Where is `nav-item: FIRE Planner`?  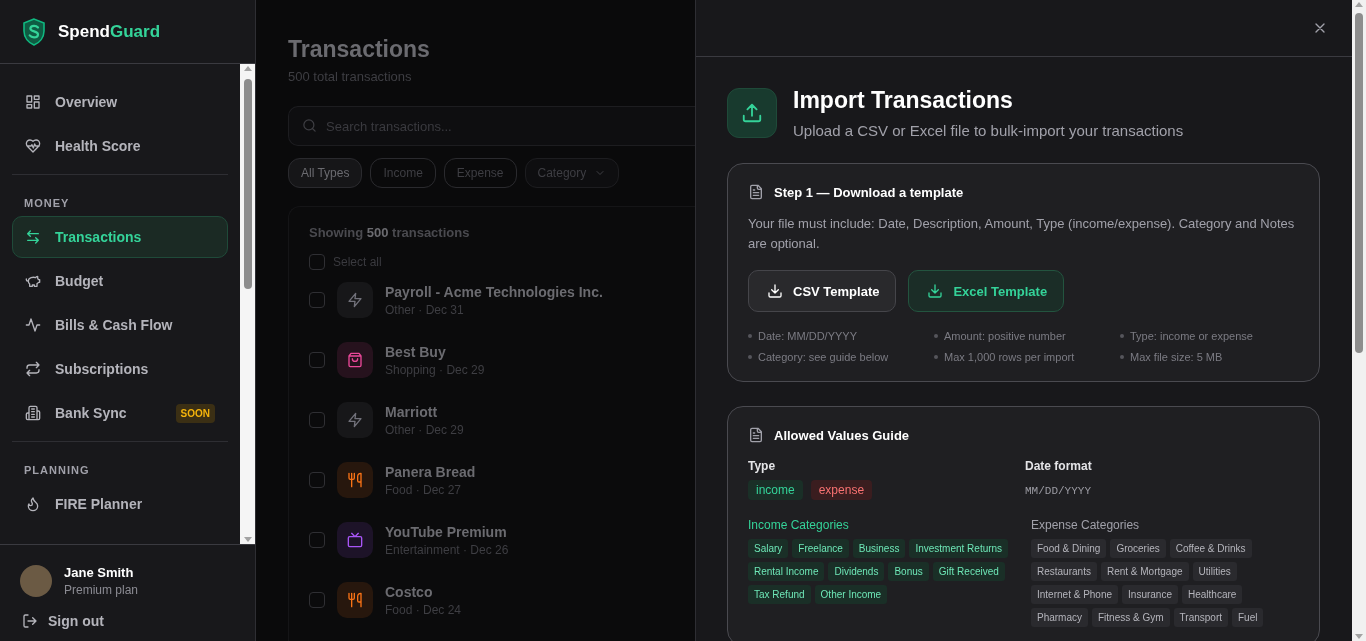
nav-item: FIRE Planner is located at coordinates (120, 504).